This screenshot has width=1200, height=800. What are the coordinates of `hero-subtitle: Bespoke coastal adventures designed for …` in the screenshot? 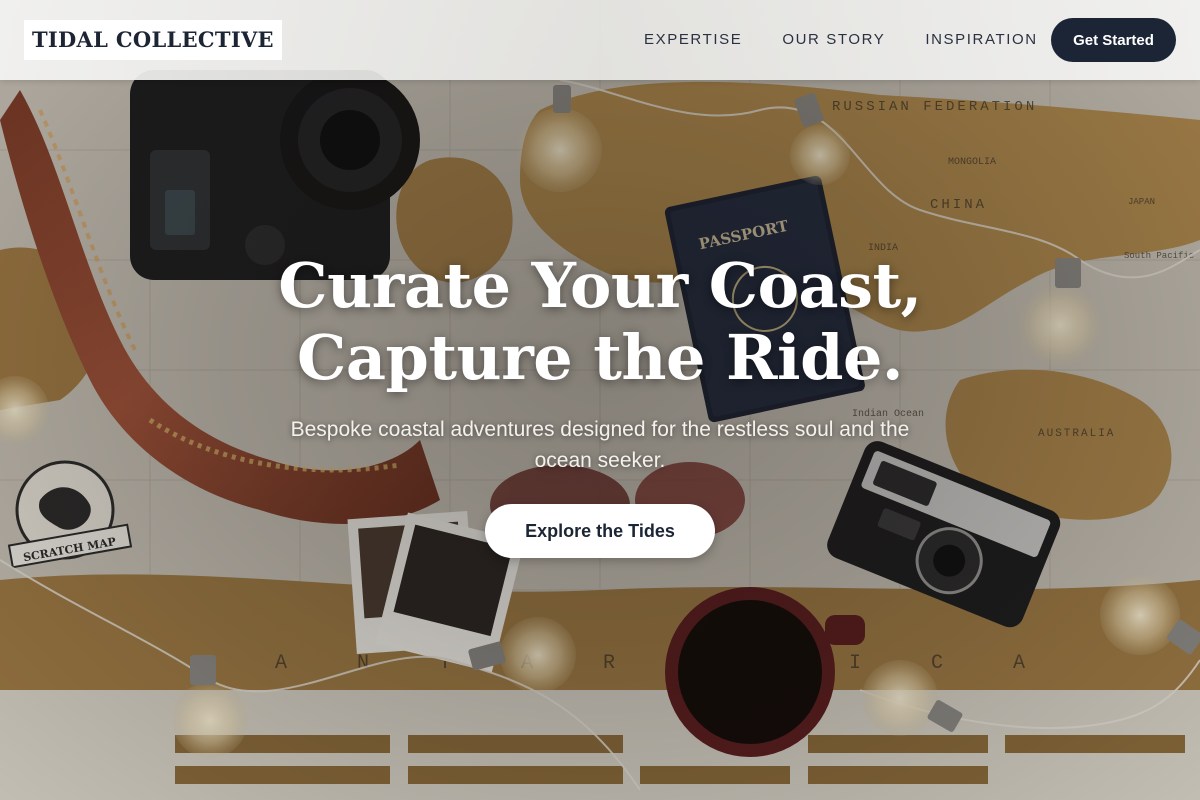 It's located at (600, 445).